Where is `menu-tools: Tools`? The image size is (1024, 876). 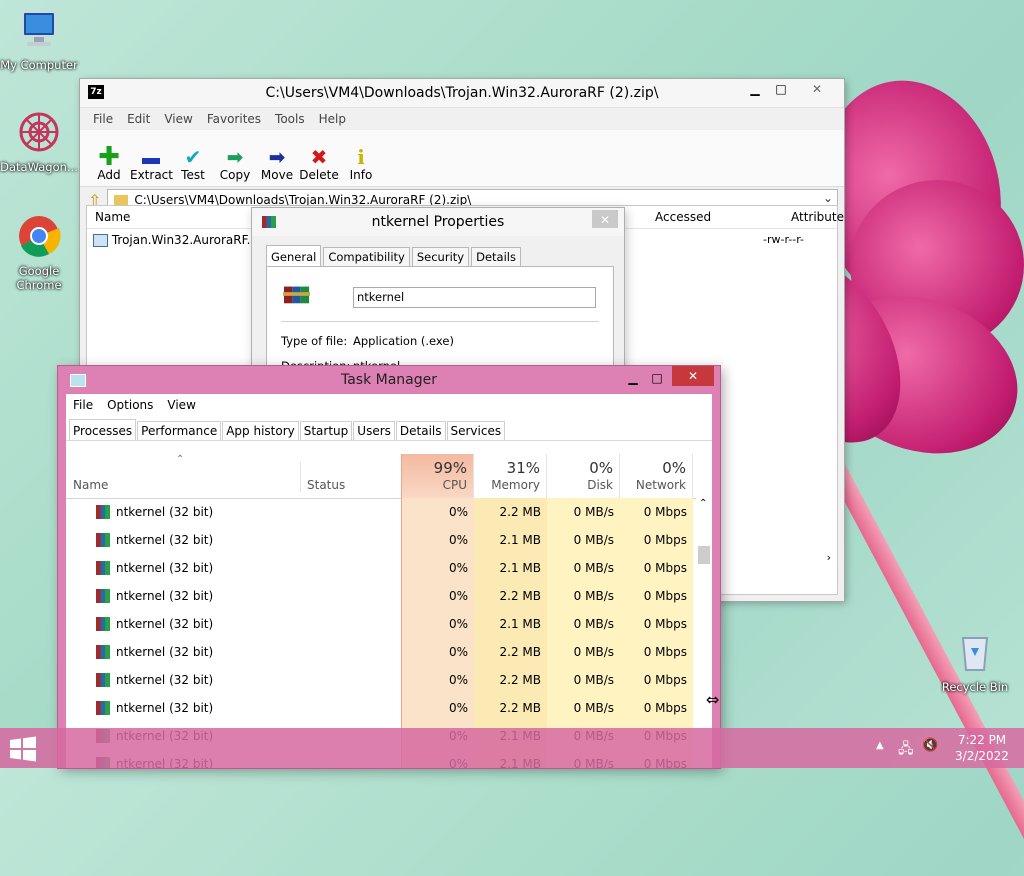
menu-tools: Tools is located at coordinates (290, 119).